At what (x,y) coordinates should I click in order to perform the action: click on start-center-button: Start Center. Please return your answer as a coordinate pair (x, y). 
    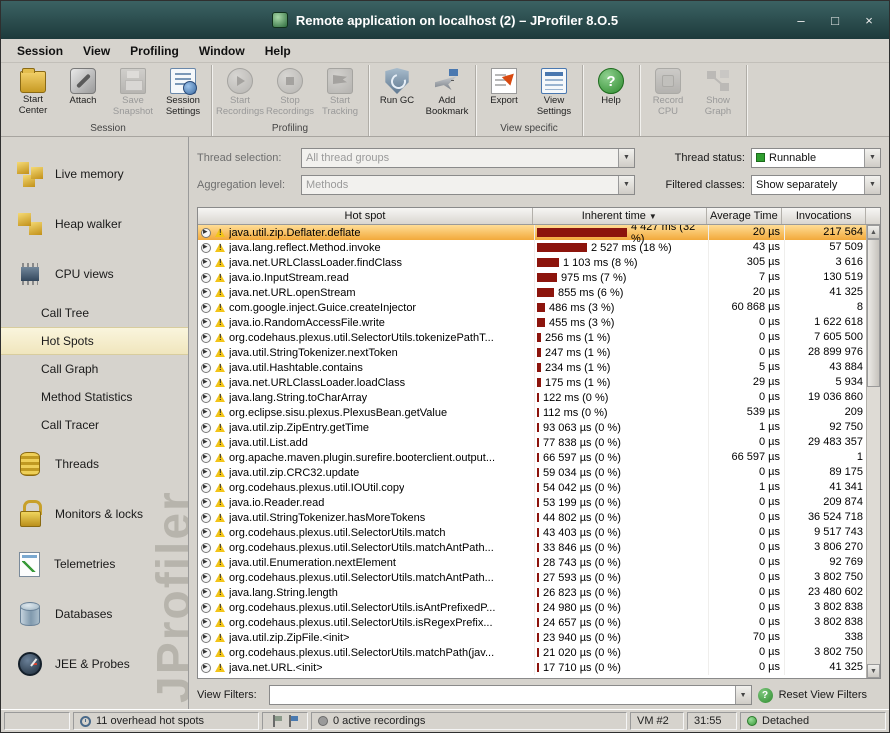
    Looking at the image, I should click on (33, 94).